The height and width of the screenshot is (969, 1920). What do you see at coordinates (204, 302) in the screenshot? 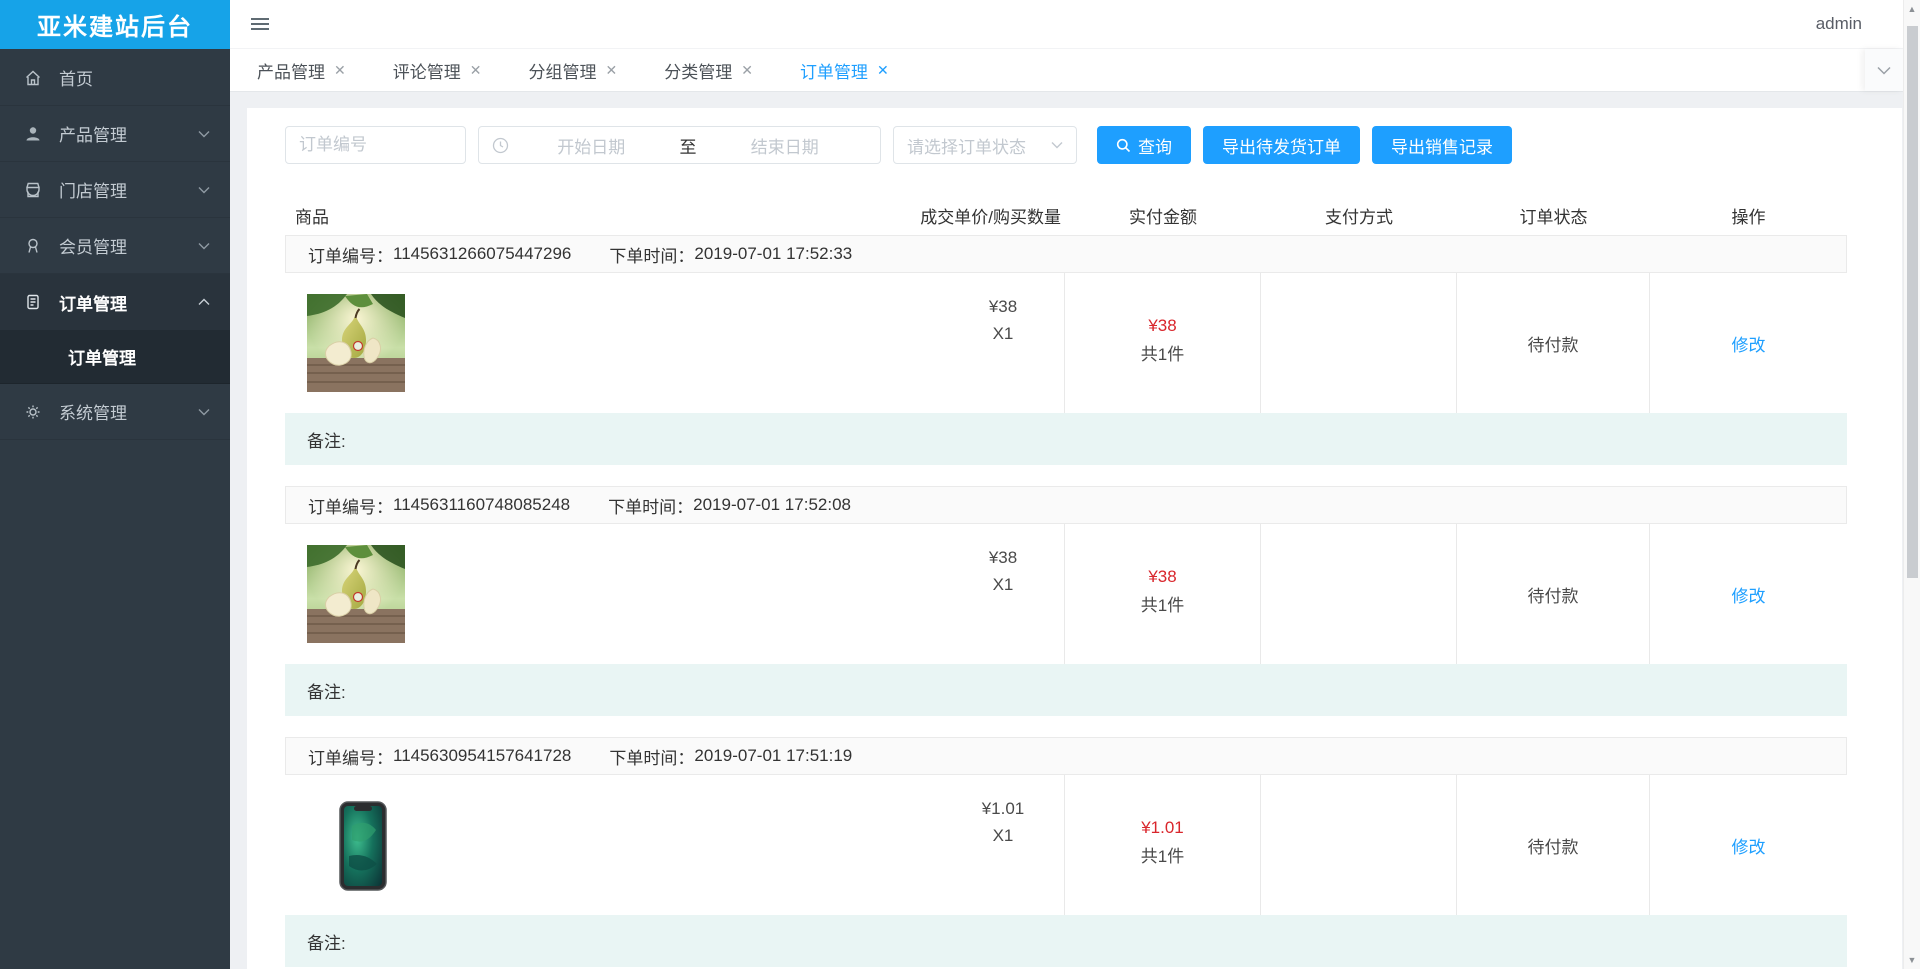
I see `chevron-up-icon` at bounding box center [204, 302].